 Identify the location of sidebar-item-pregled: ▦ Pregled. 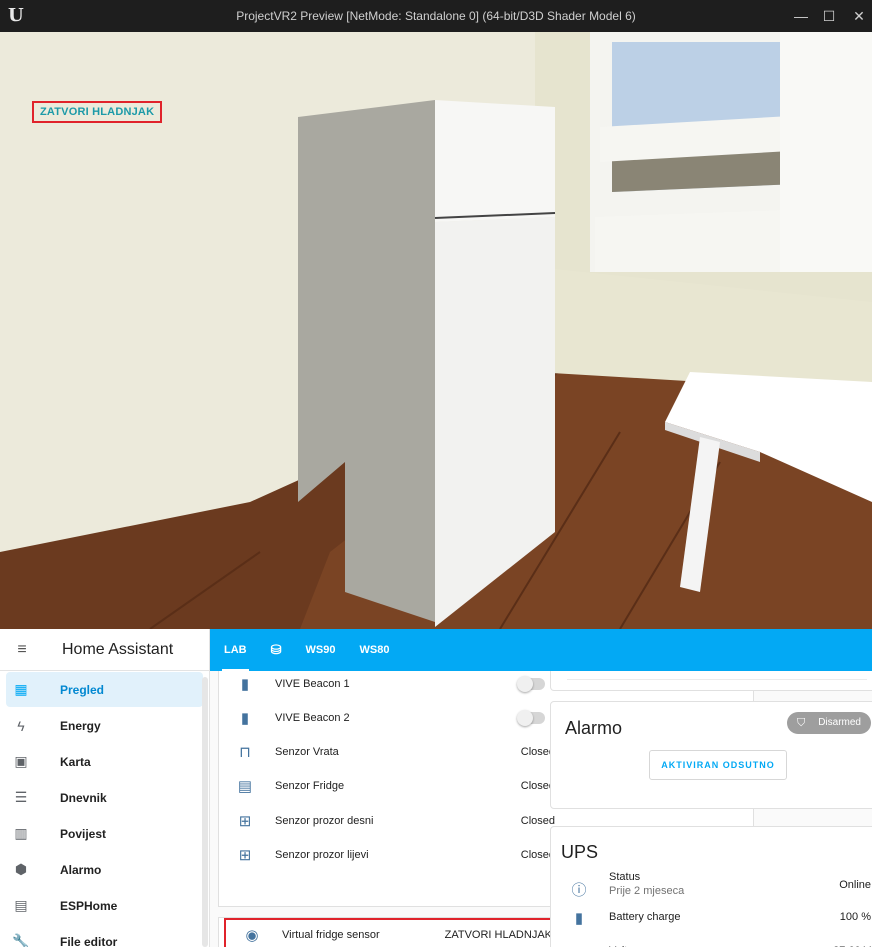
(104, 689).